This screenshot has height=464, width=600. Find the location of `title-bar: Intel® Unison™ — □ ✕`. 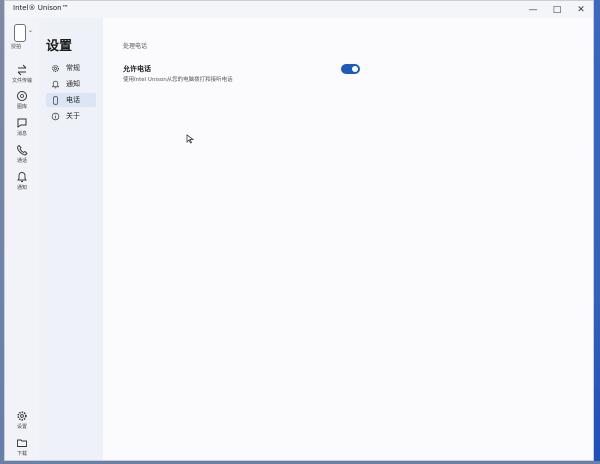

title-bar: Intel® Unison™ — □ ✕ is located at coordinates (299, 9).